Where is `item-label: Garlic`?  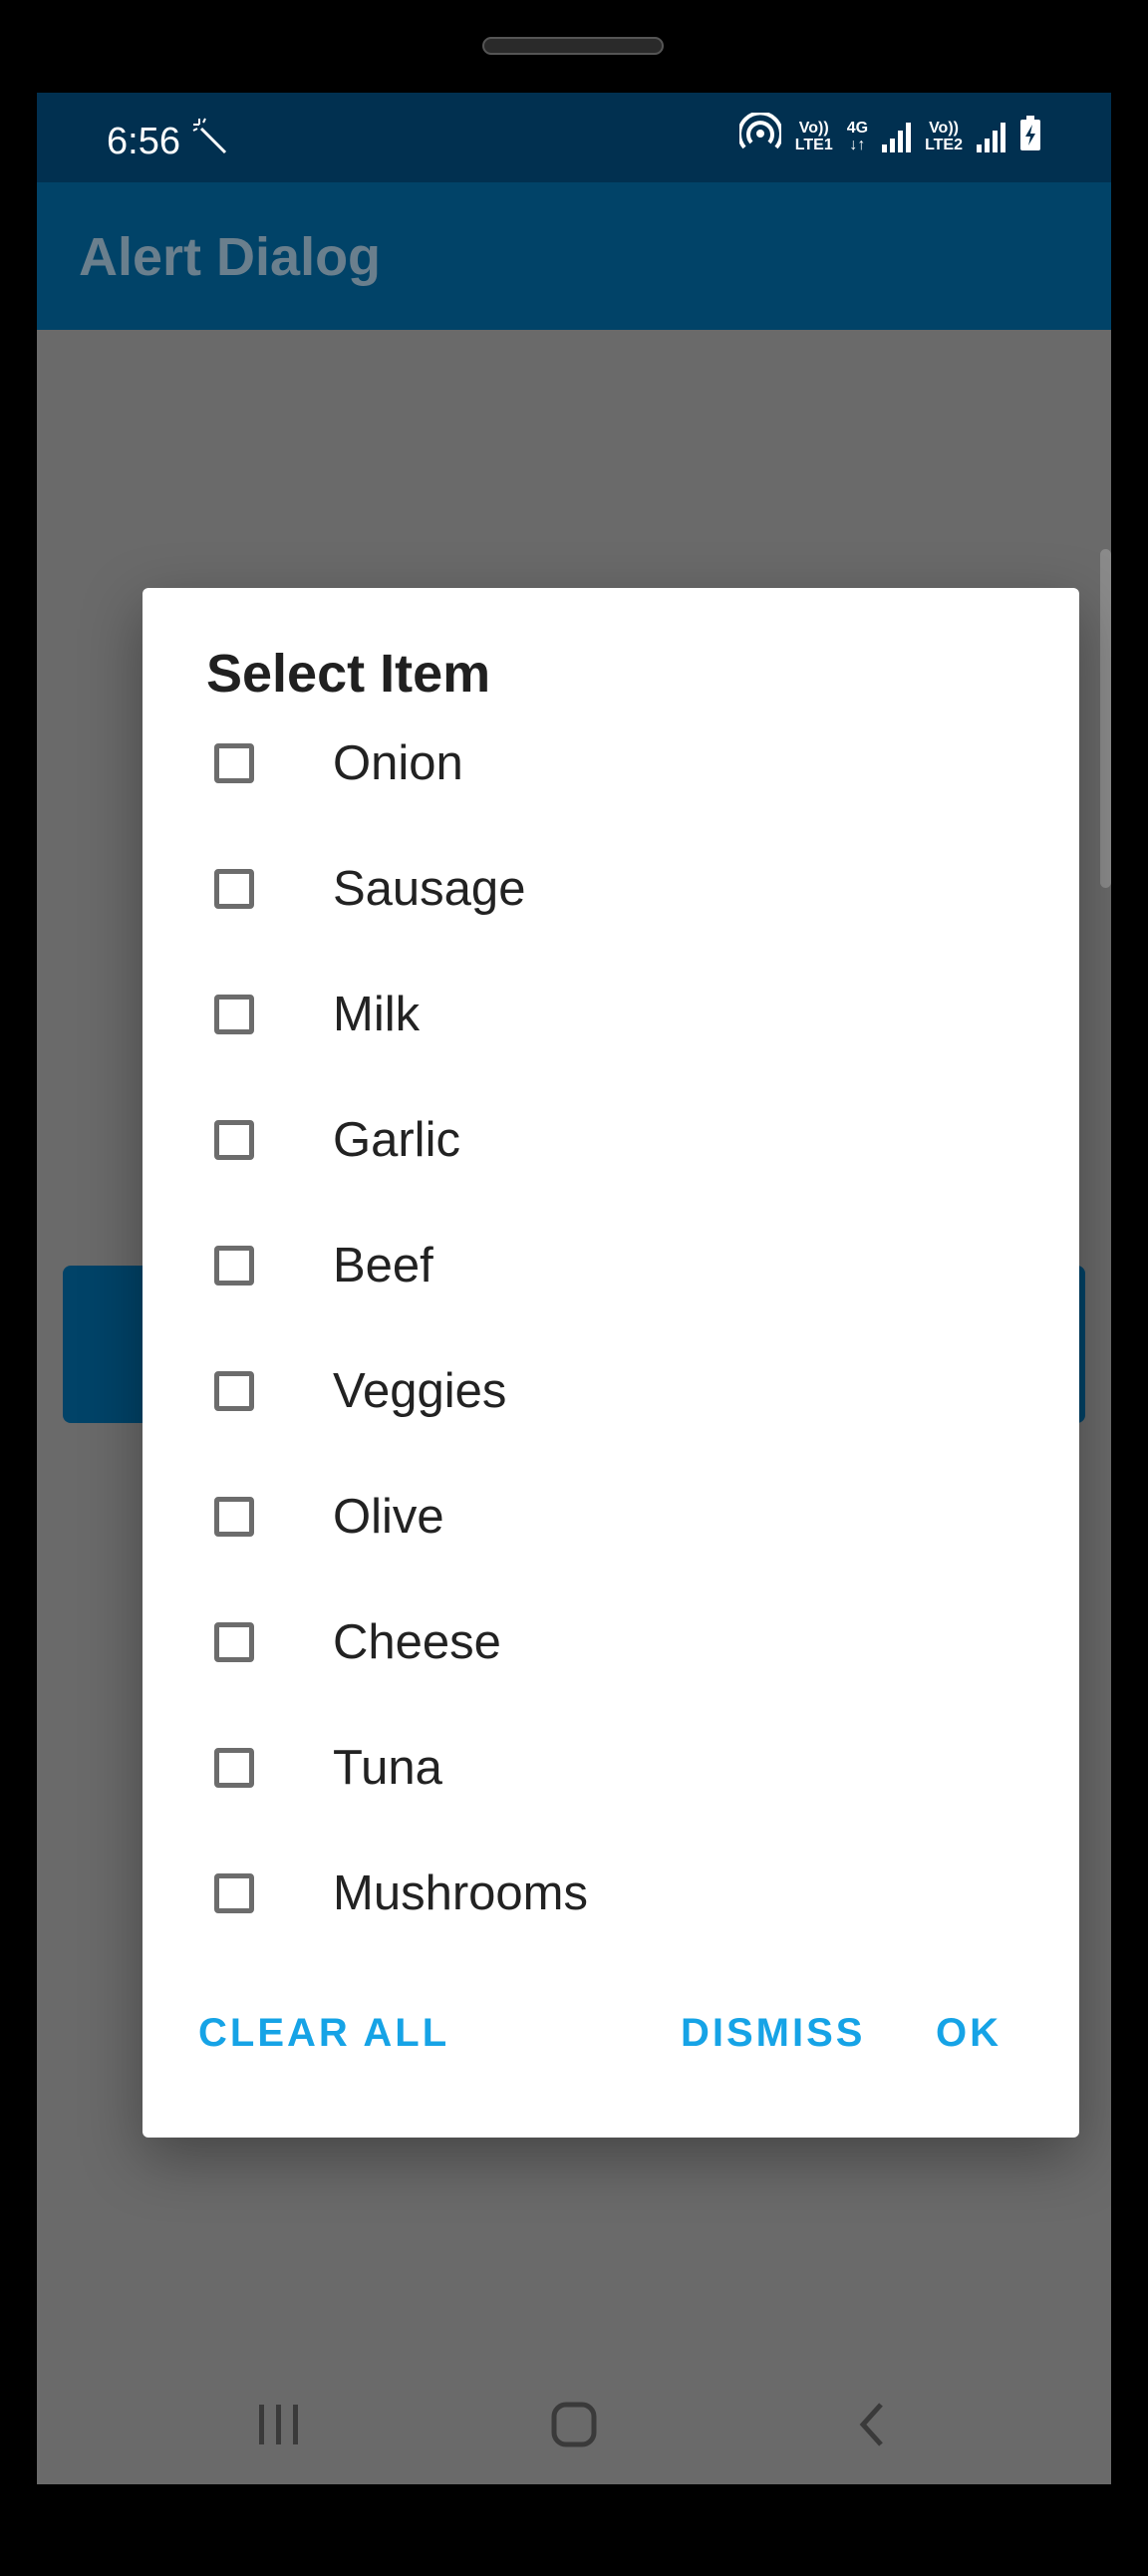 item-label: Garlic is located at coordinates (396, 1140).